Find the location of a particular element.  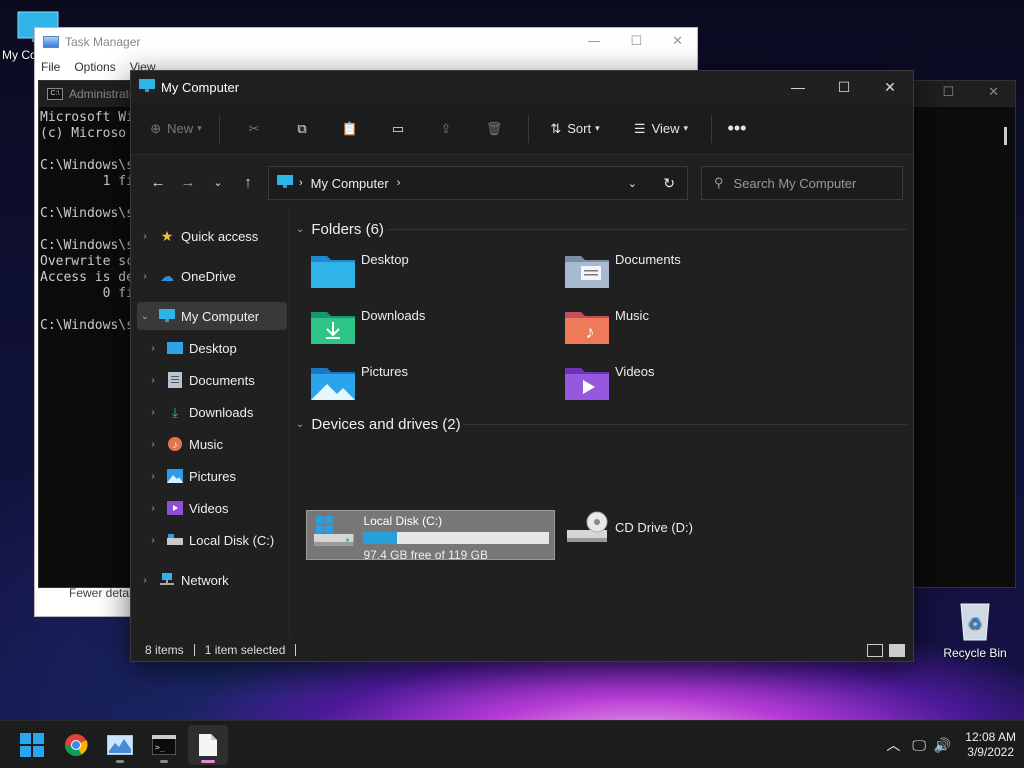

large-icons-view-icon is located at coordinates (897, 650).